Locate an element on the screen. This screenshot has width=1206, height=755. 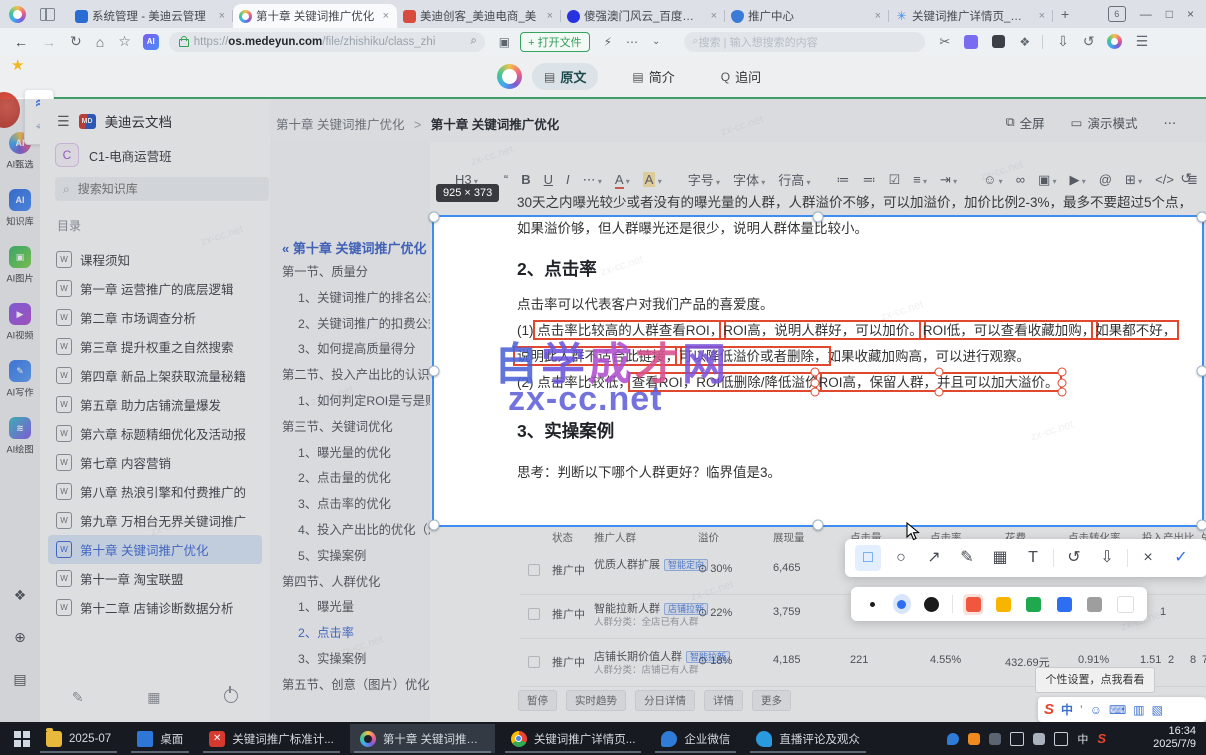
more-tools-icon: ⋯ is located at coordinates (632, 42).